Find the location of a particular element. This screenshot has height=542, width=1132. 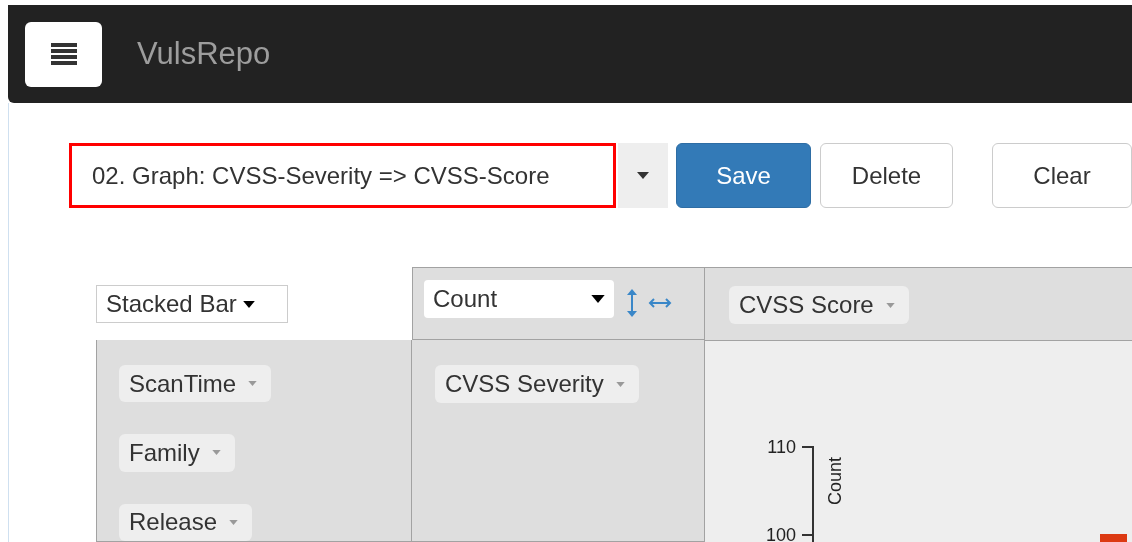

axis-title: Count is located at coordinates (835, 482).